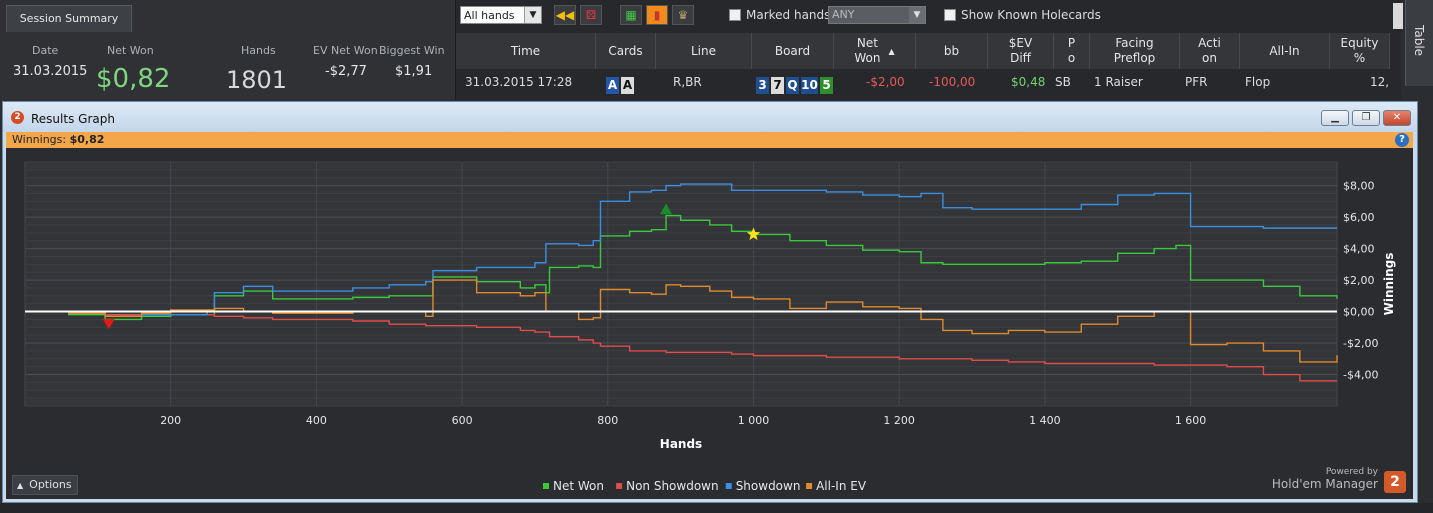 The image size is (1433, 513). What do you see at coordinates (1324, 479) in the screenshot?
I see `powered-by: Powered by Hold'em Manager` at bounding box center [1324, 479].